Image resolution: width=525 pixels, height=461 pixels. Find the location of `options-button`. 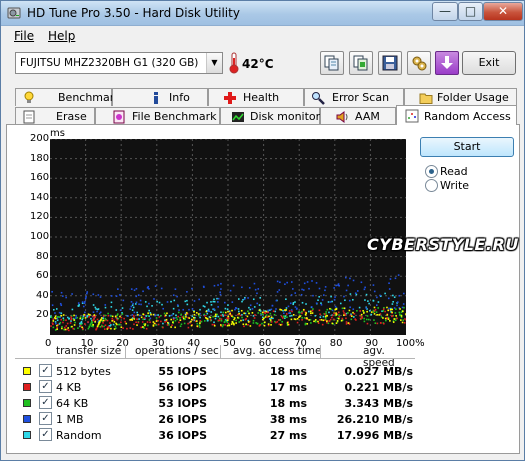

options-button is located at coordinates (419, 63).